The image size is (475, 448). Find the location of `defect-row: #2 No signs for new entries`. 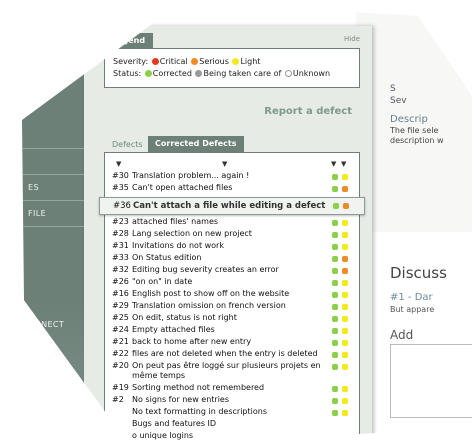

defect-row: #2 No signs for new entries is located at coordinates (232, 401).